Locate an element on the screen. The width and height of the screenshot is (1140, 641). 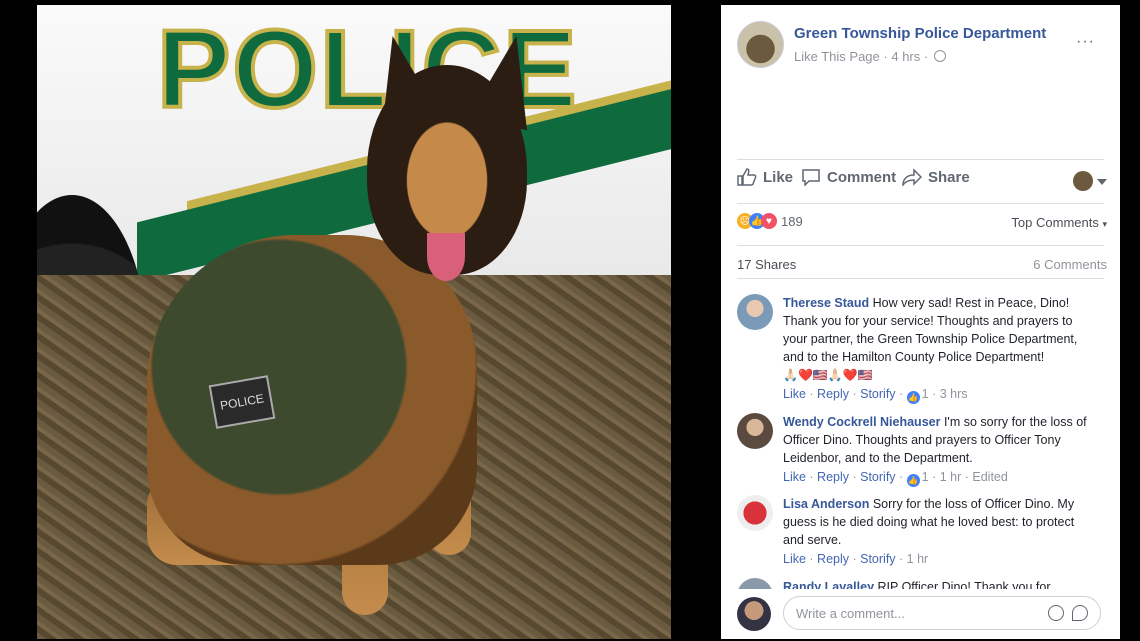
thumbs-up-icon is located at coordinates (747, 177).